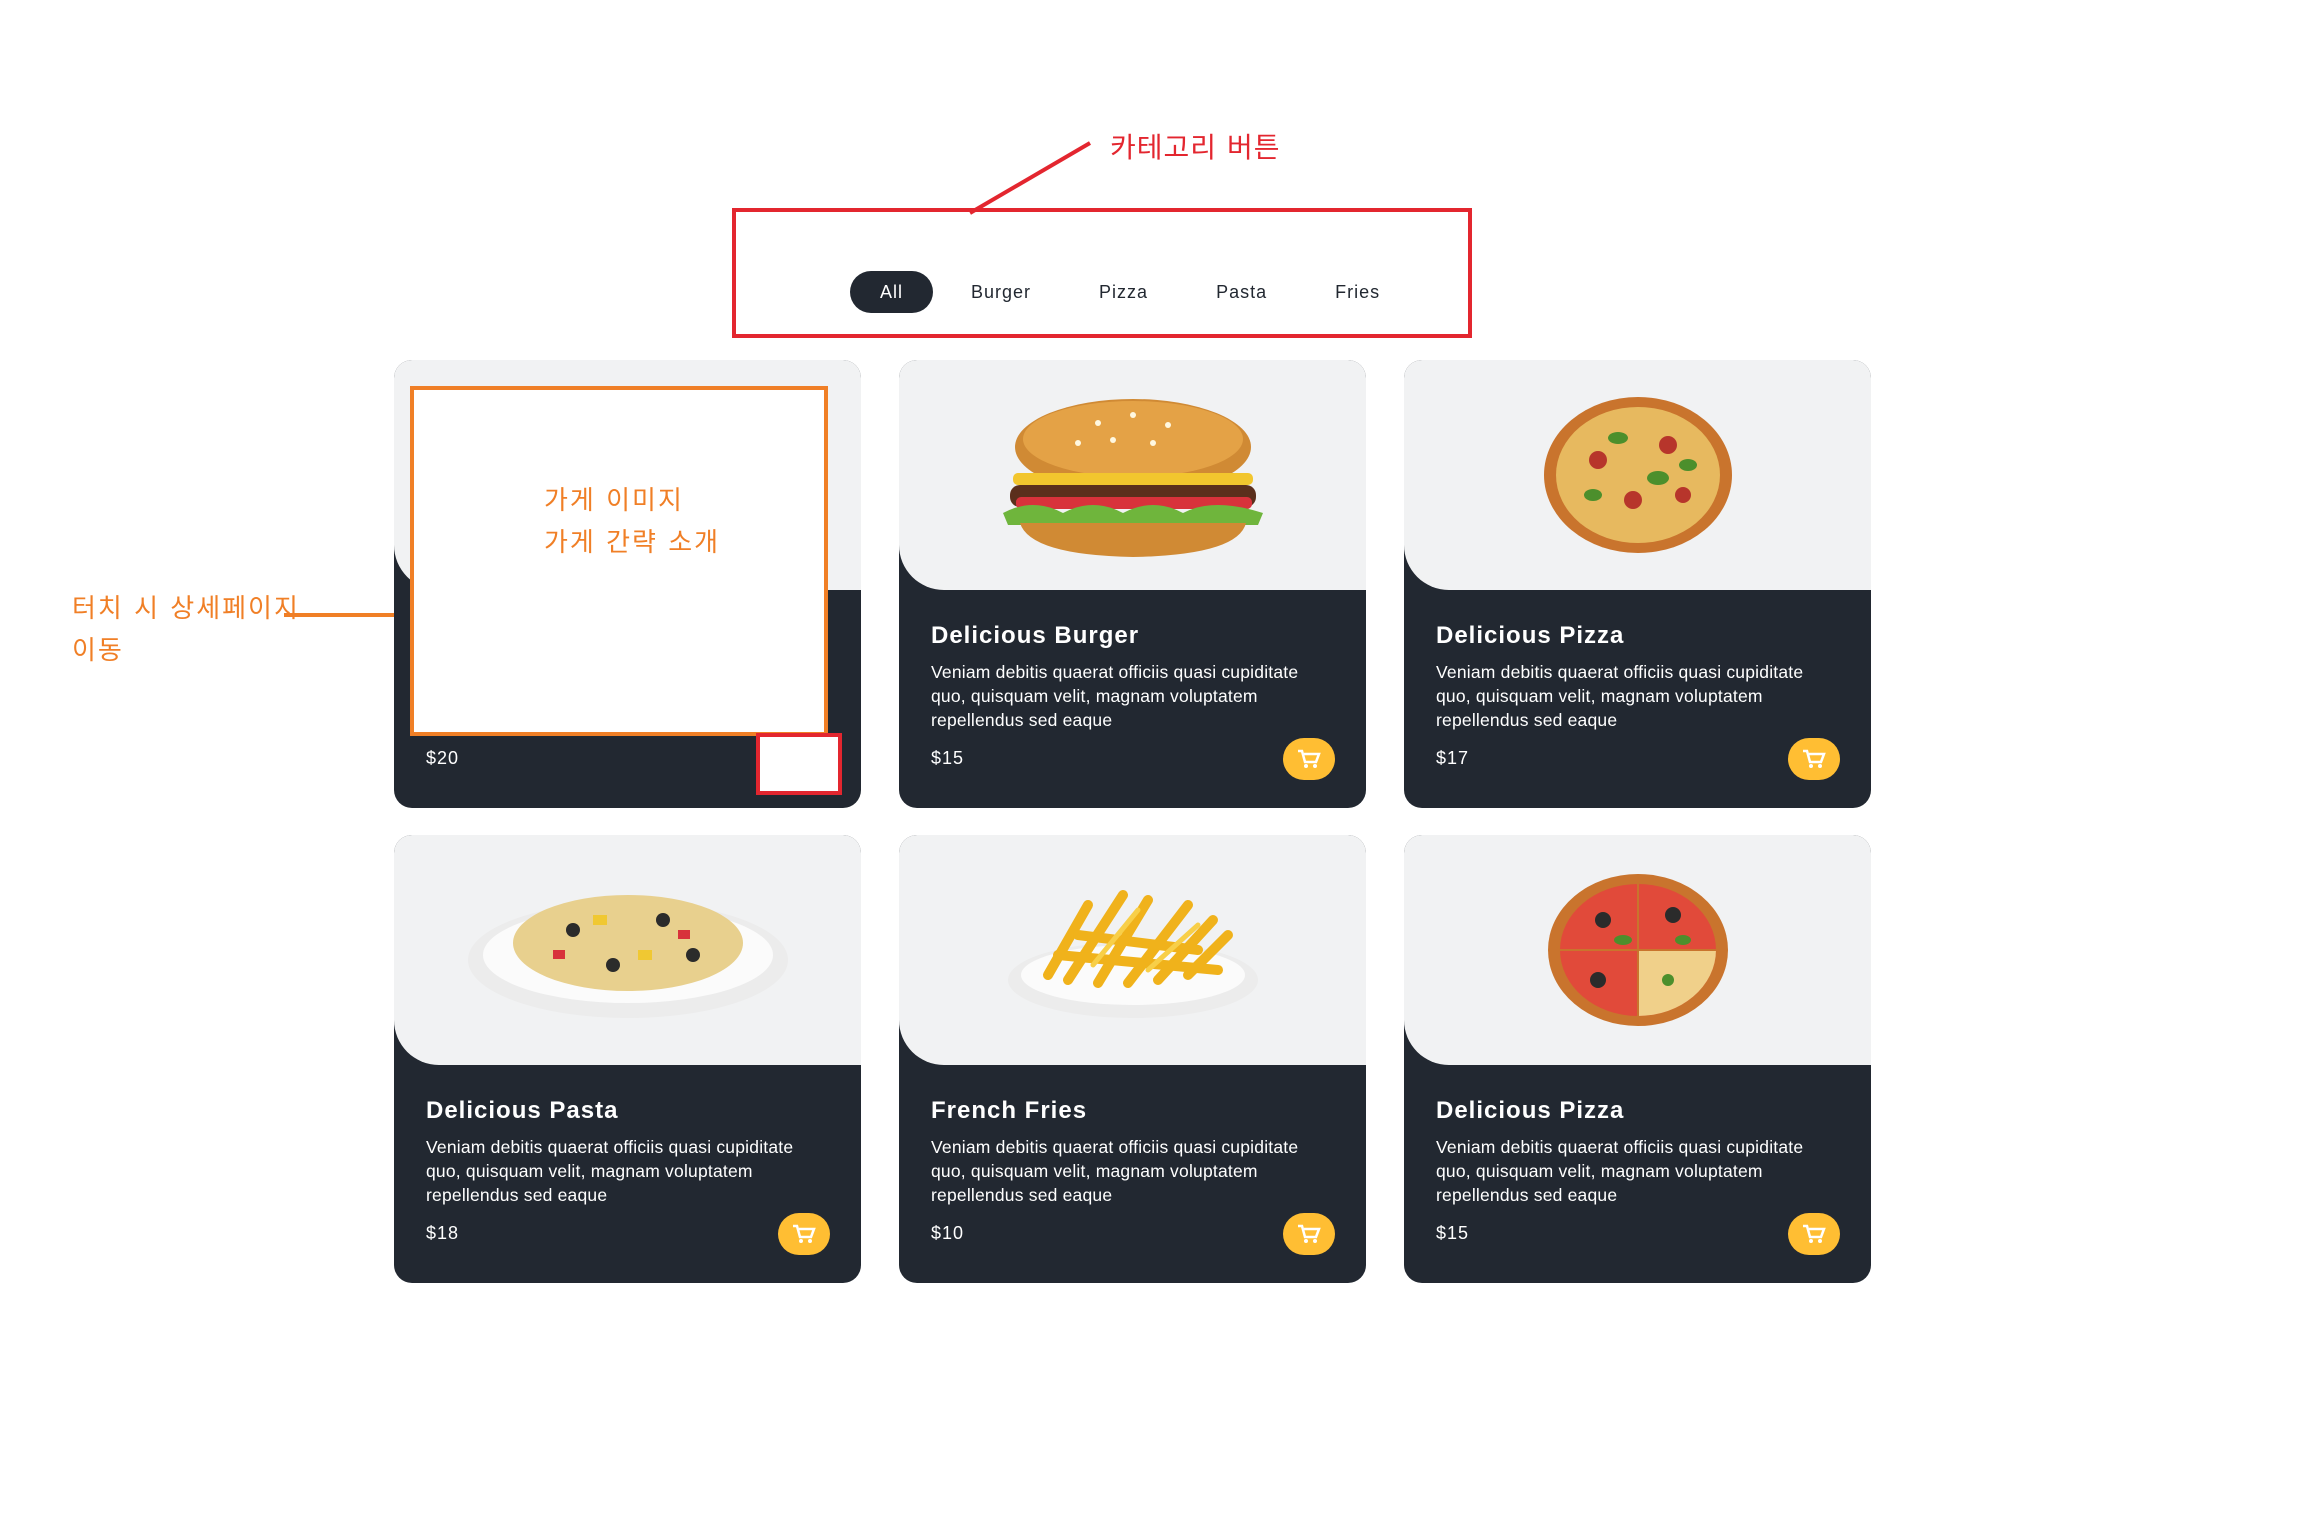  I want to click on store-image-label: 가게 이미지, so click(614, 501).